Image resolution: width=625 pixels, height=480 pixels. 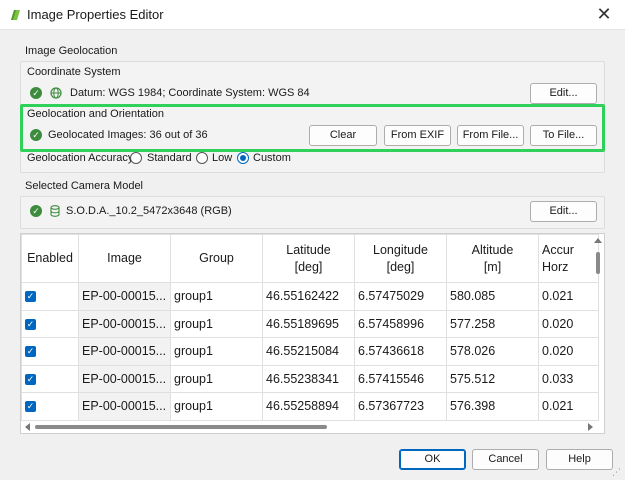 What do you see at coordinates (128, 135) in the screenshot?
I see `geolocated-images-status: Geolocated Images: 36 out of 36` at bounding box center [128, 135].